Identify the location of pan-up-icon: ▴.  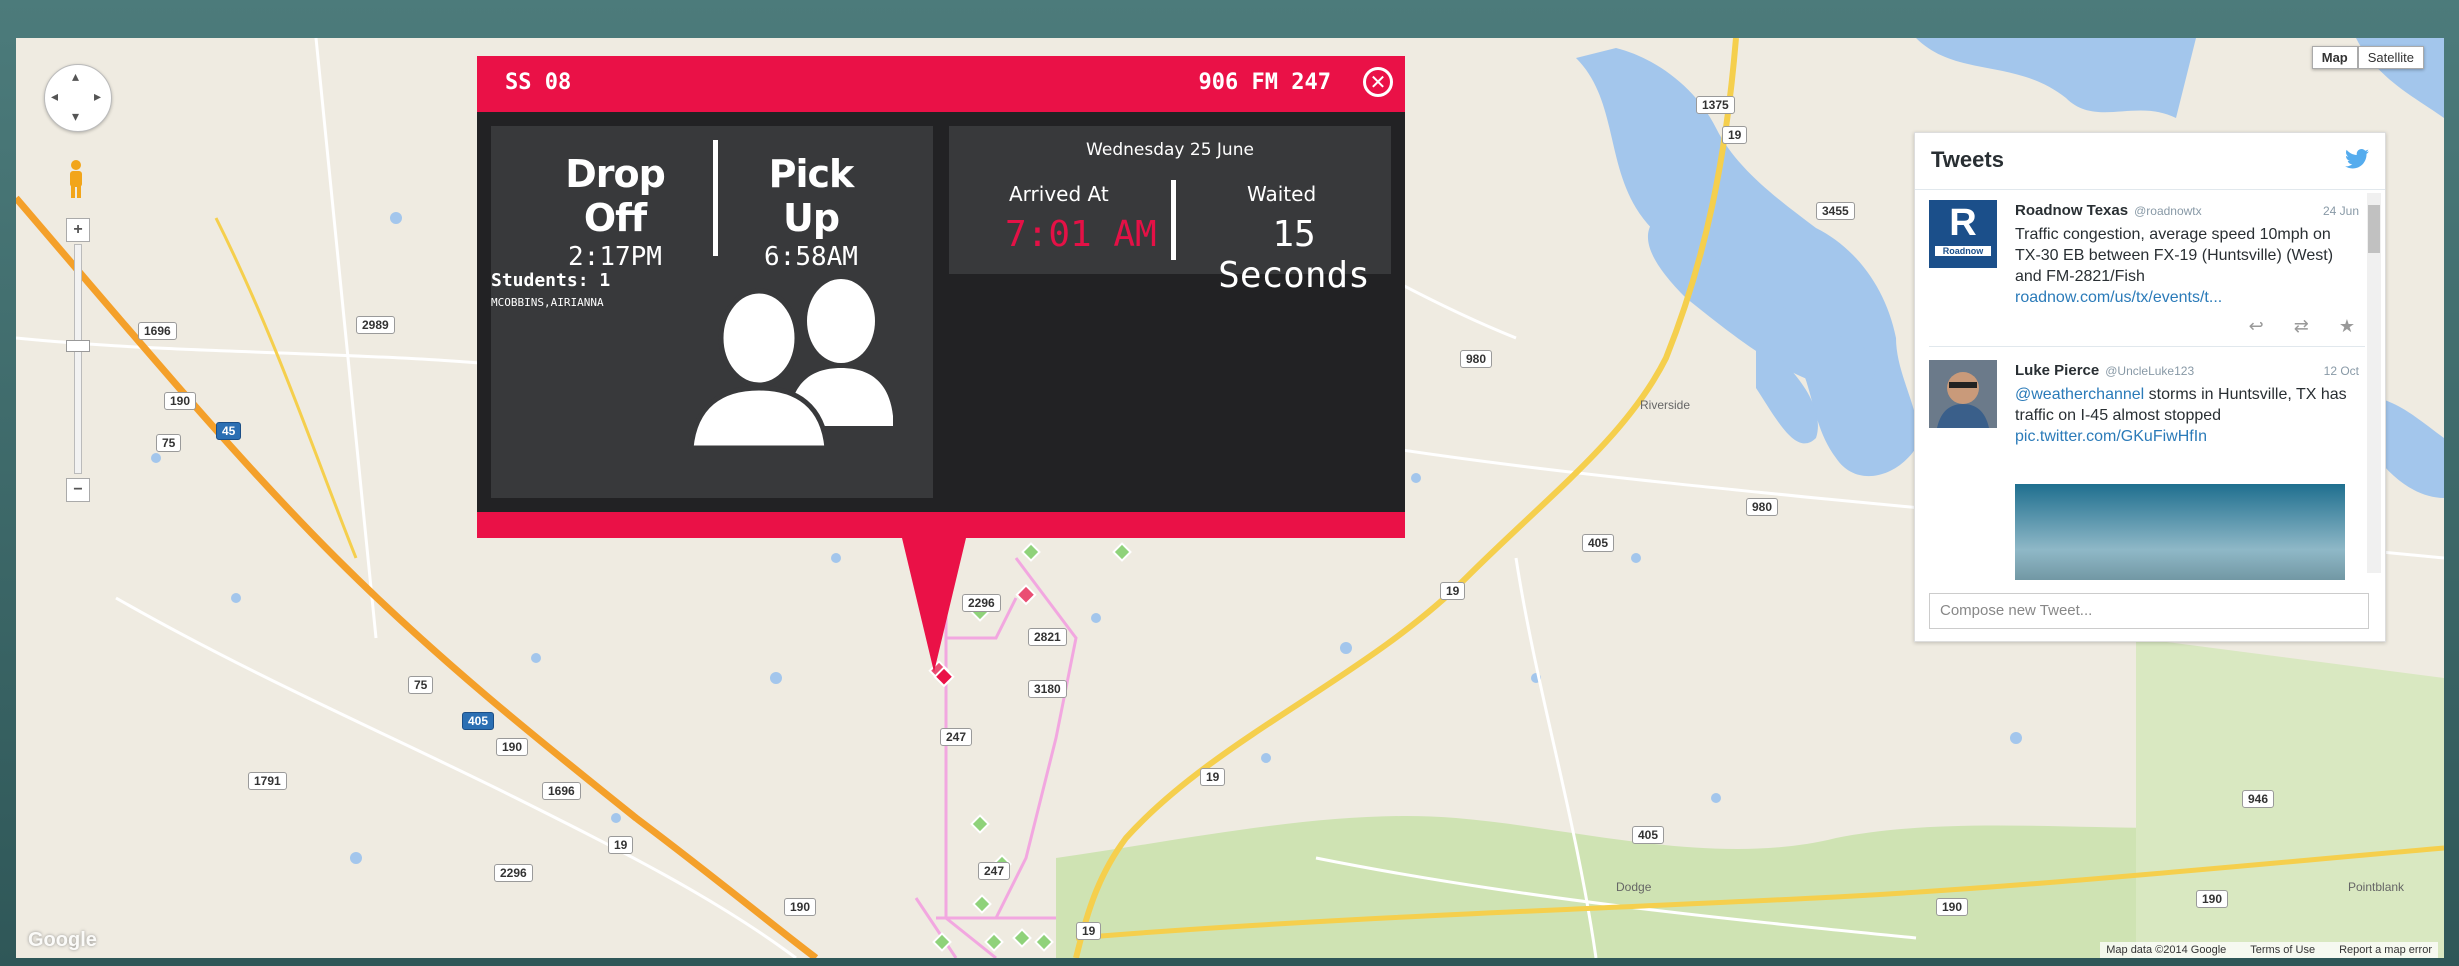
(75, 77).